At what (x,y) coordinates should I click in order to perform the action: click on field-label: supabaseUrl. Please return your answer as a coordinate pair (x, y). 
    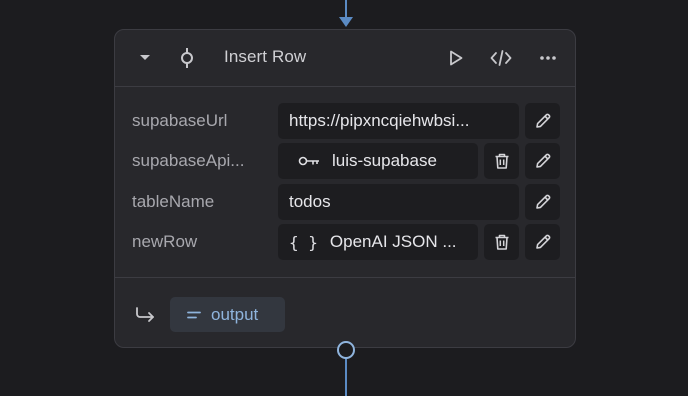
    Looking at the image, I should click on (180, 120).